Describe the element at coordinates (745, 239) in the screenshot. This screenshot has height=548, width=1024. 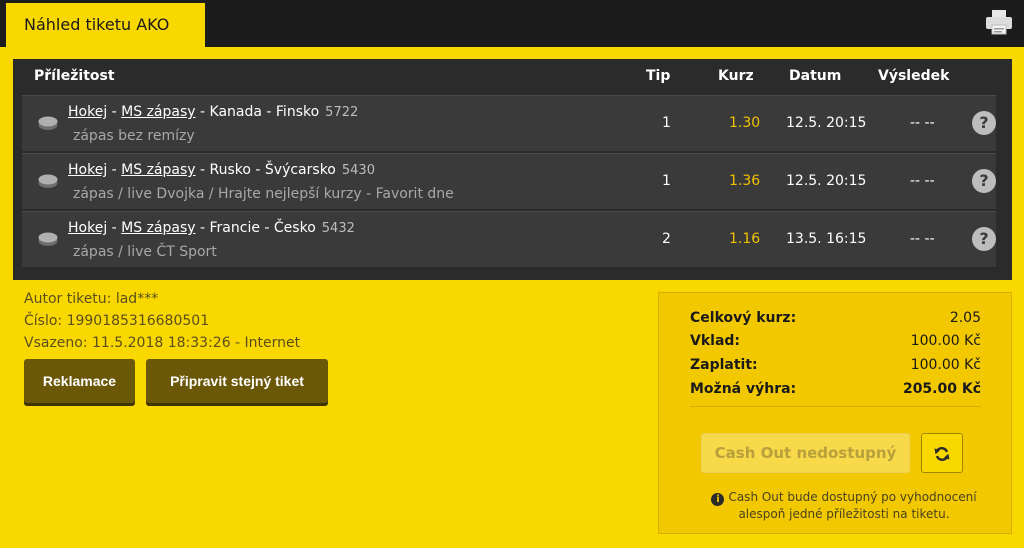
I see `odds-value: 1.16` at that location.